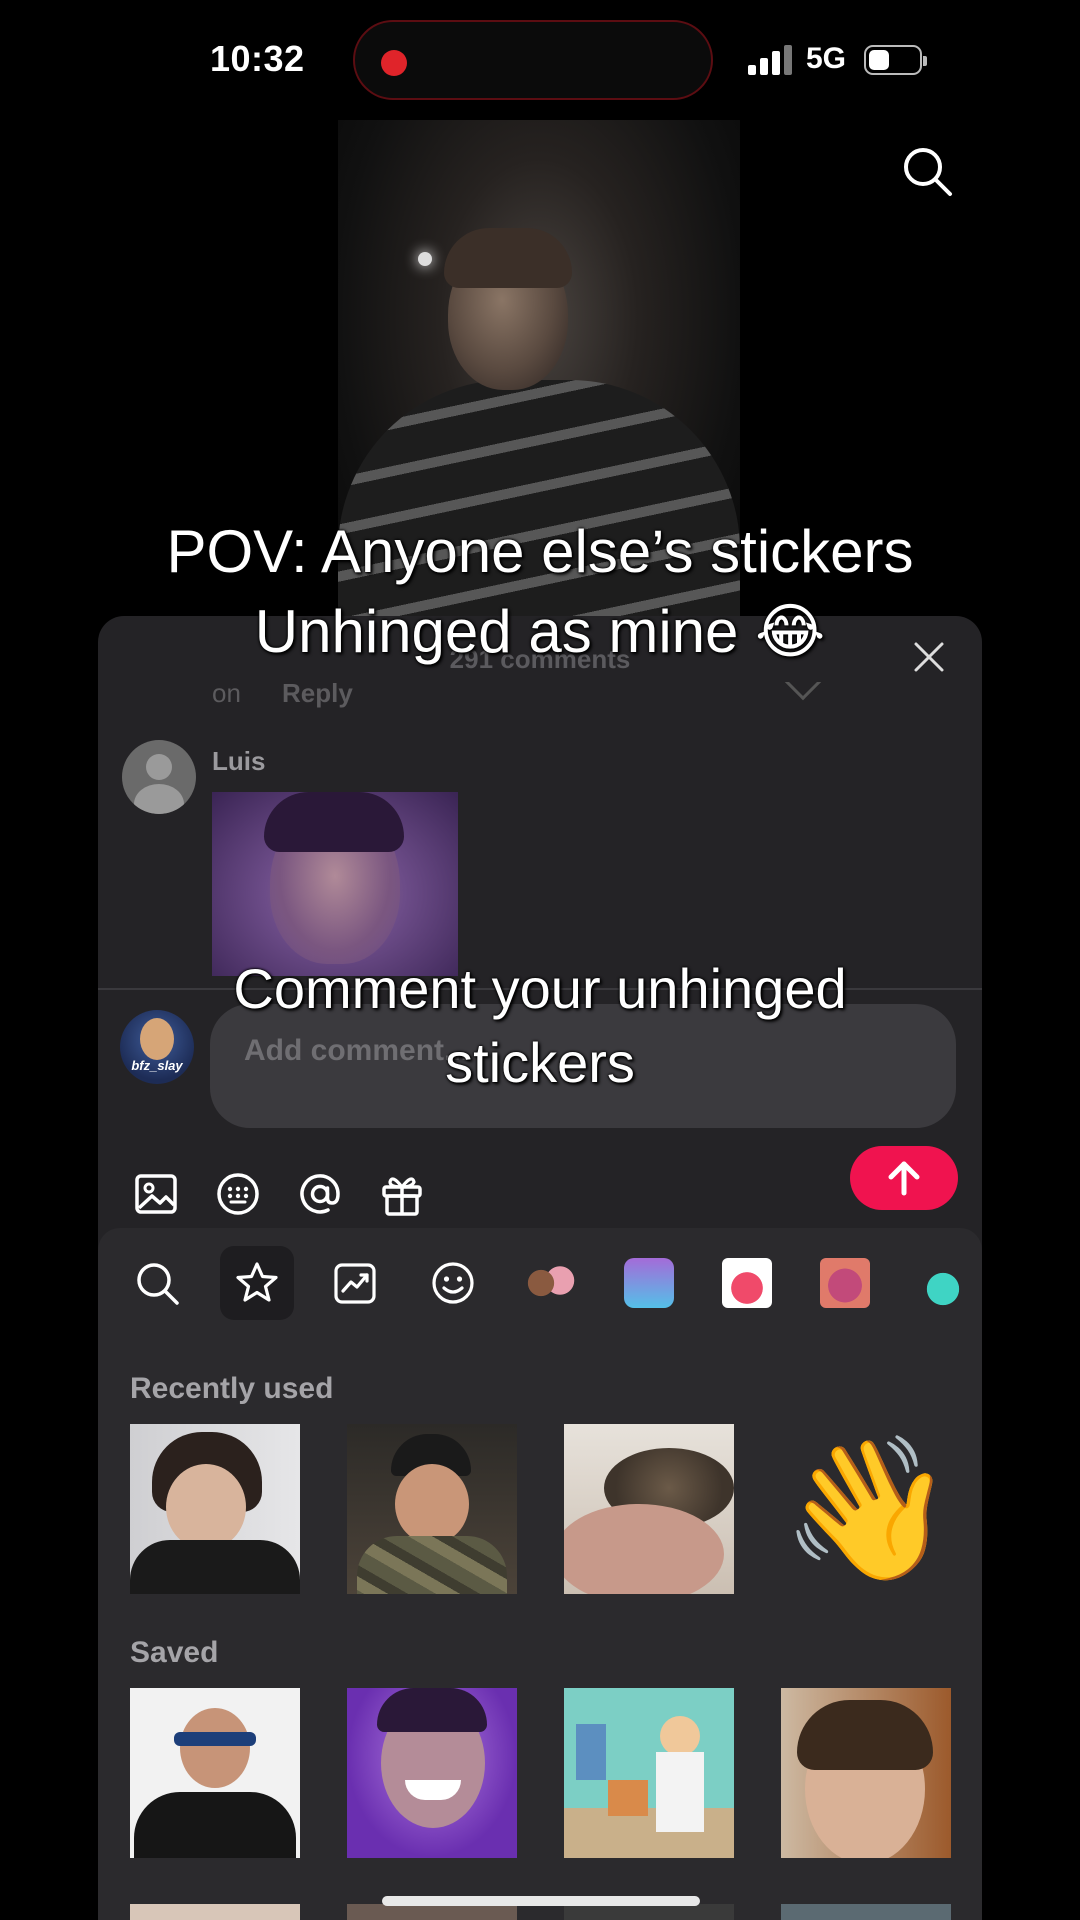  Describe the element at coordinates (540, 988) in the screenshot. I see `caption-bottom-line-1: Comment your unhinged` at that location.